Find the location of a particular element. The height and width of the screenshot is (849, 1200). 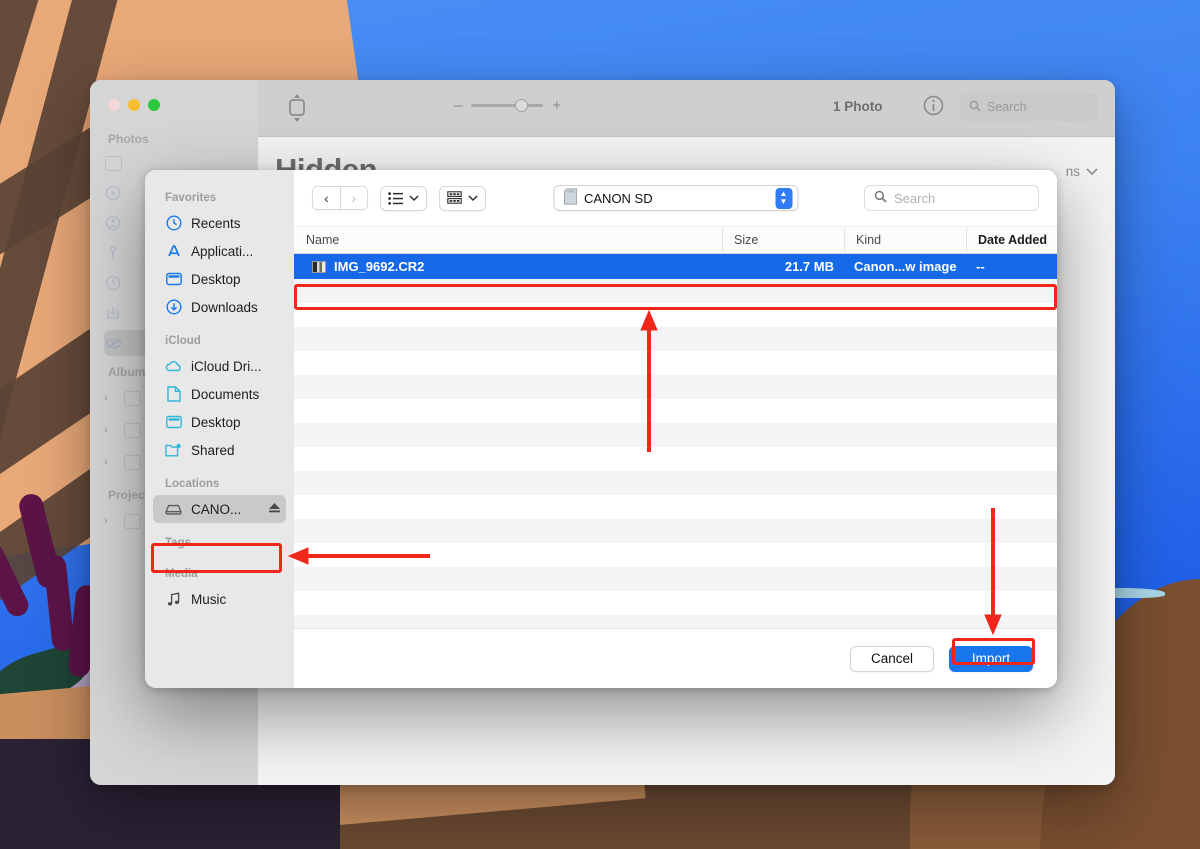

clock-icon is located at coordinates (173, 223).